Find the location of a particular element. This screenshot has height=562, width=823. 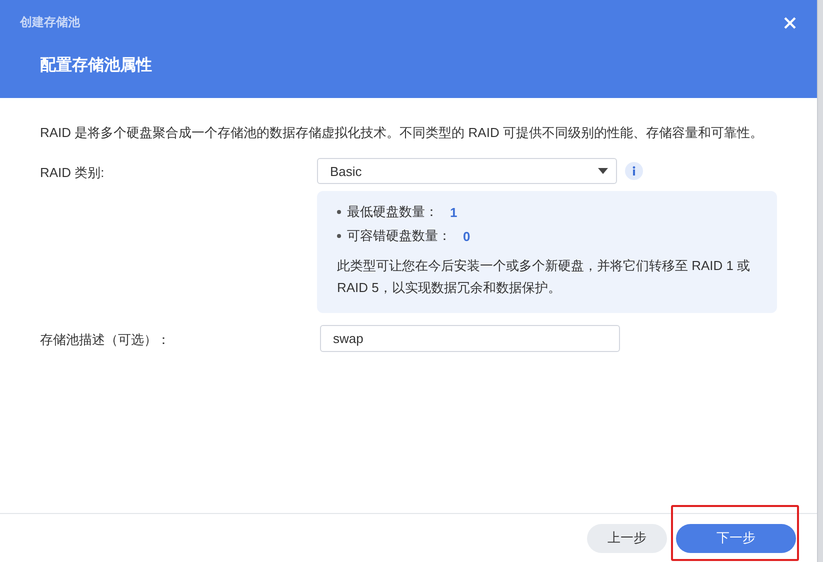

info-value: 1 is located at coordinates (454, 212).